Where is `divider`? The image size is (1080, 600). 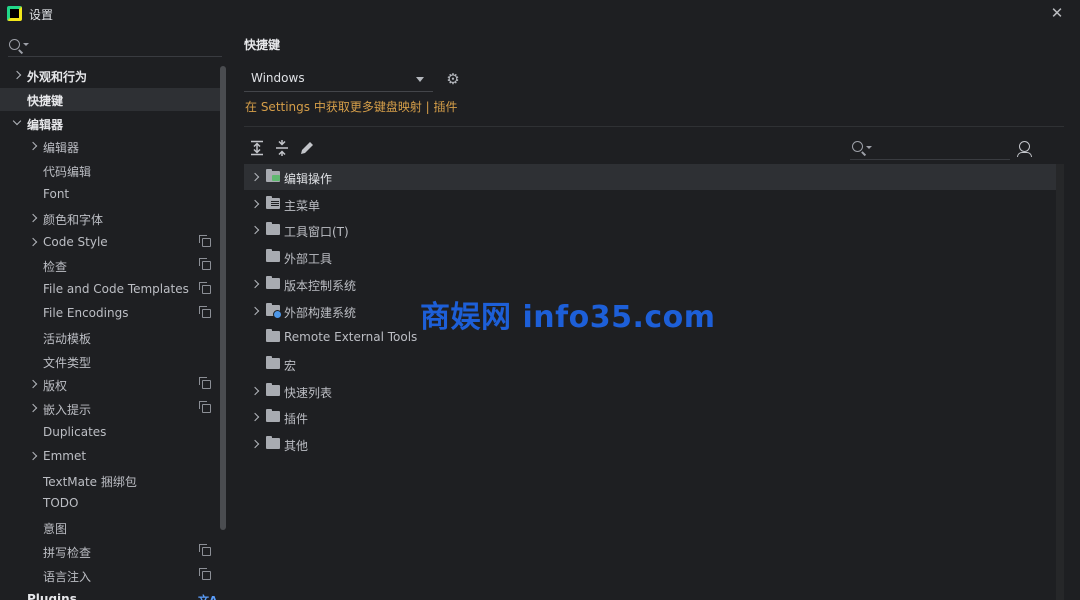 divider is located at coordinates (654, 126).